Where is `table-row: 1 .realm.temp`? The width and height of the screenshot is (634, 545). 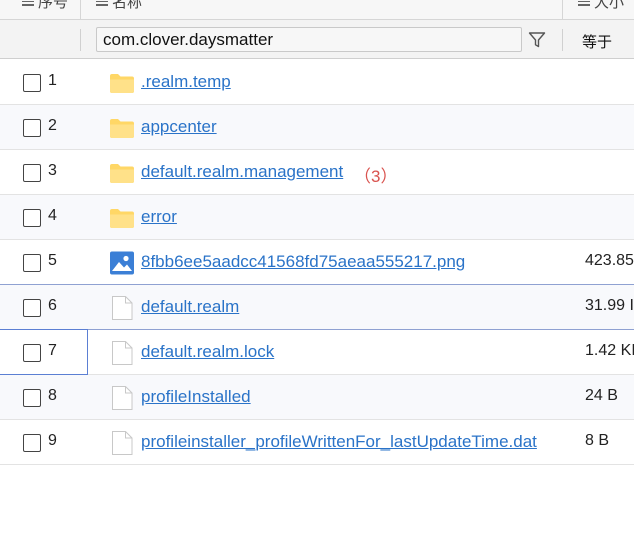
table-row: 1 .realm.temp is located at coordinates (317, 82).